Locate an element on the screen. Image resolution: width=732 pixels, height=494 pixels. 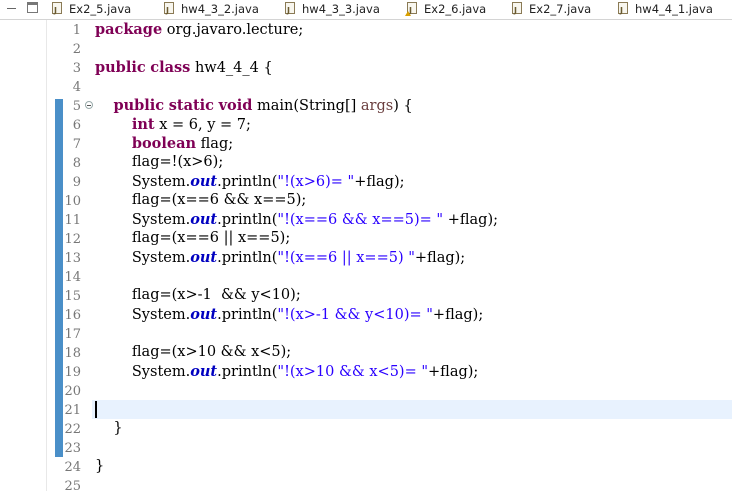
code-line: flag=!(x>6); is located at coordinates (159, 162).